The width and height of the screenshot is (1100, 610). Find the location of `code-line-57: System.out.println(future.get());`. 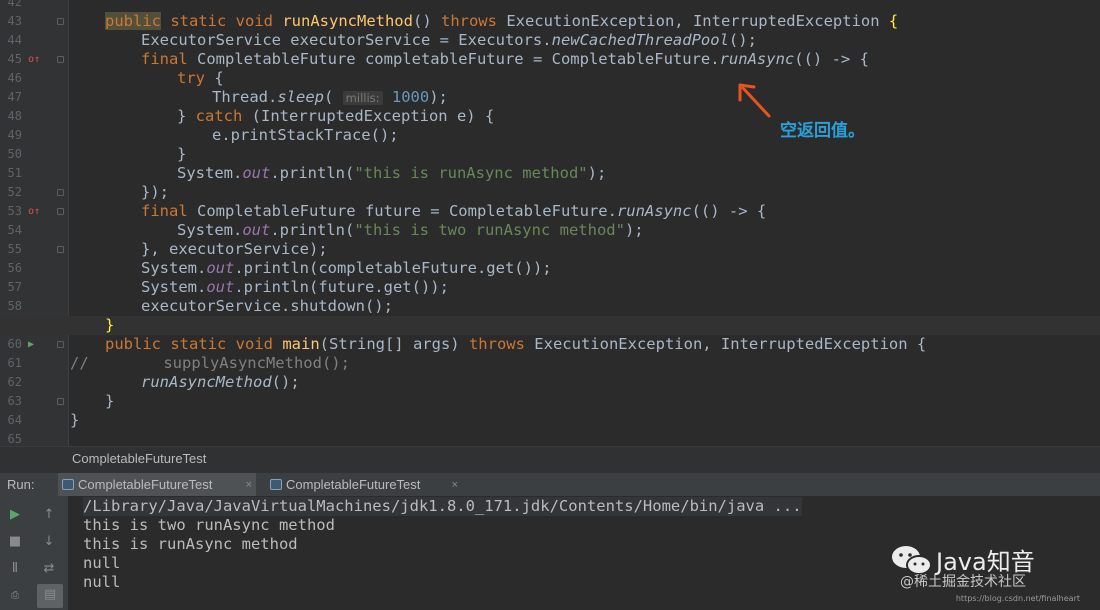

code-line-57: System.out.println(future.get()); is located at coordinates (550, 287).